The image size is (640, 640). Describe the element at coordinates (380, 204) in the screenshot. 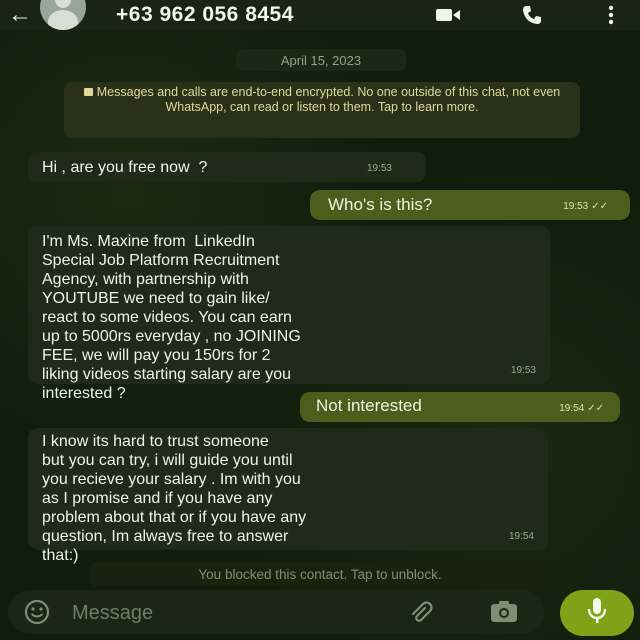

I see `message-text: Who's is this?` at that location.